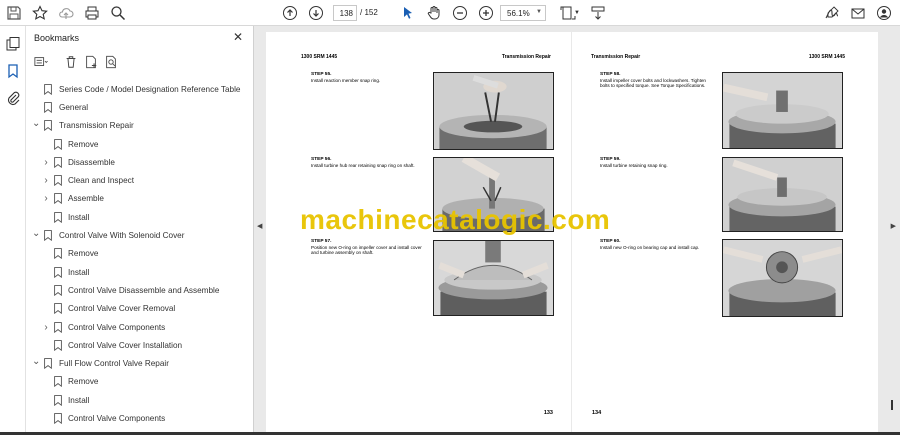 This screenshot has width=900, height=435. I want to click on bookmark-item: › Assemble, so click(140, 199).